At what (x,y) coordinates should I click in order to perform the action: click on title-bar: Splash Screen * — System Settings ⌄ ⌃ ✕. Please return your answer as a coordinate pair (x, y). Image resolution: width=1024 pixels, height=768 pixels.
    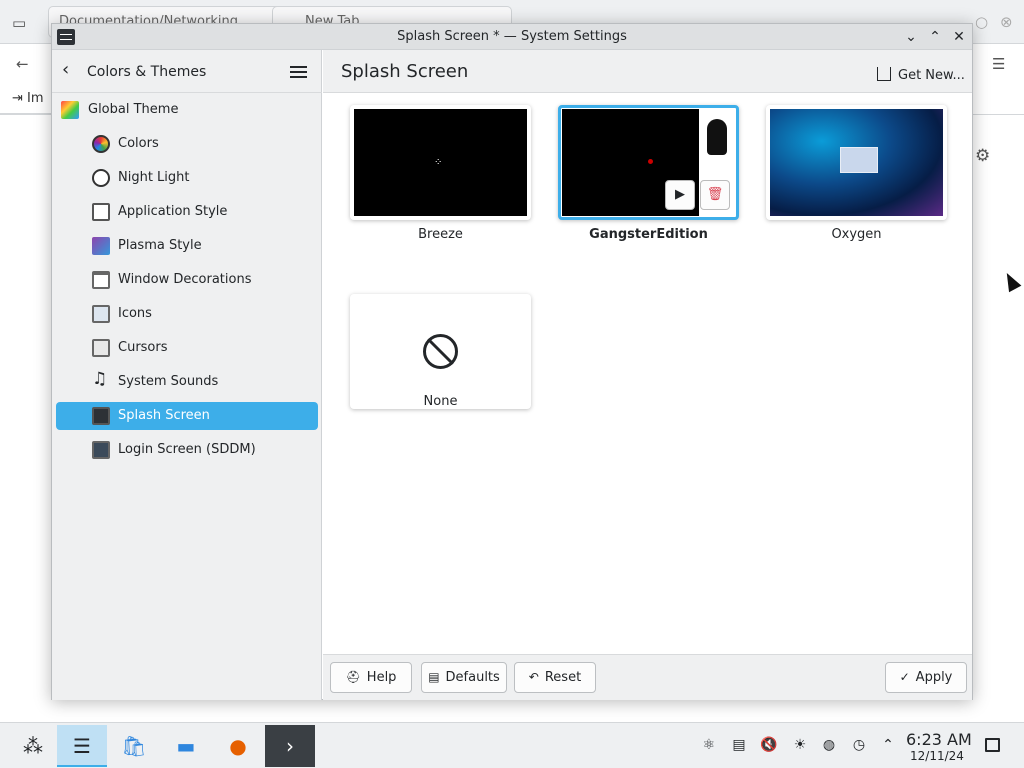
    Looking at the image, I should click on (512, 37).